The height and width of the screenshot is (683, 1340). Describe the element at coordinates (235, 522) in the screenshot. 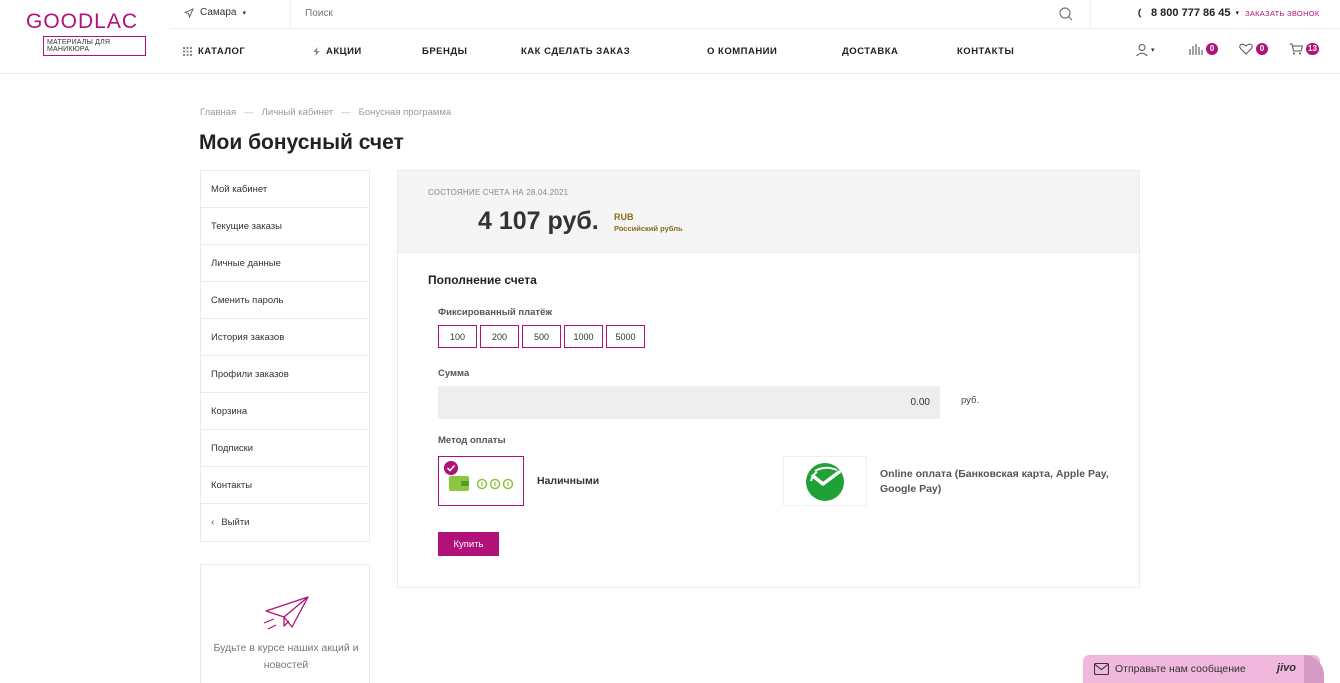

I see `sidebar-item-label: Выйти` at that location.